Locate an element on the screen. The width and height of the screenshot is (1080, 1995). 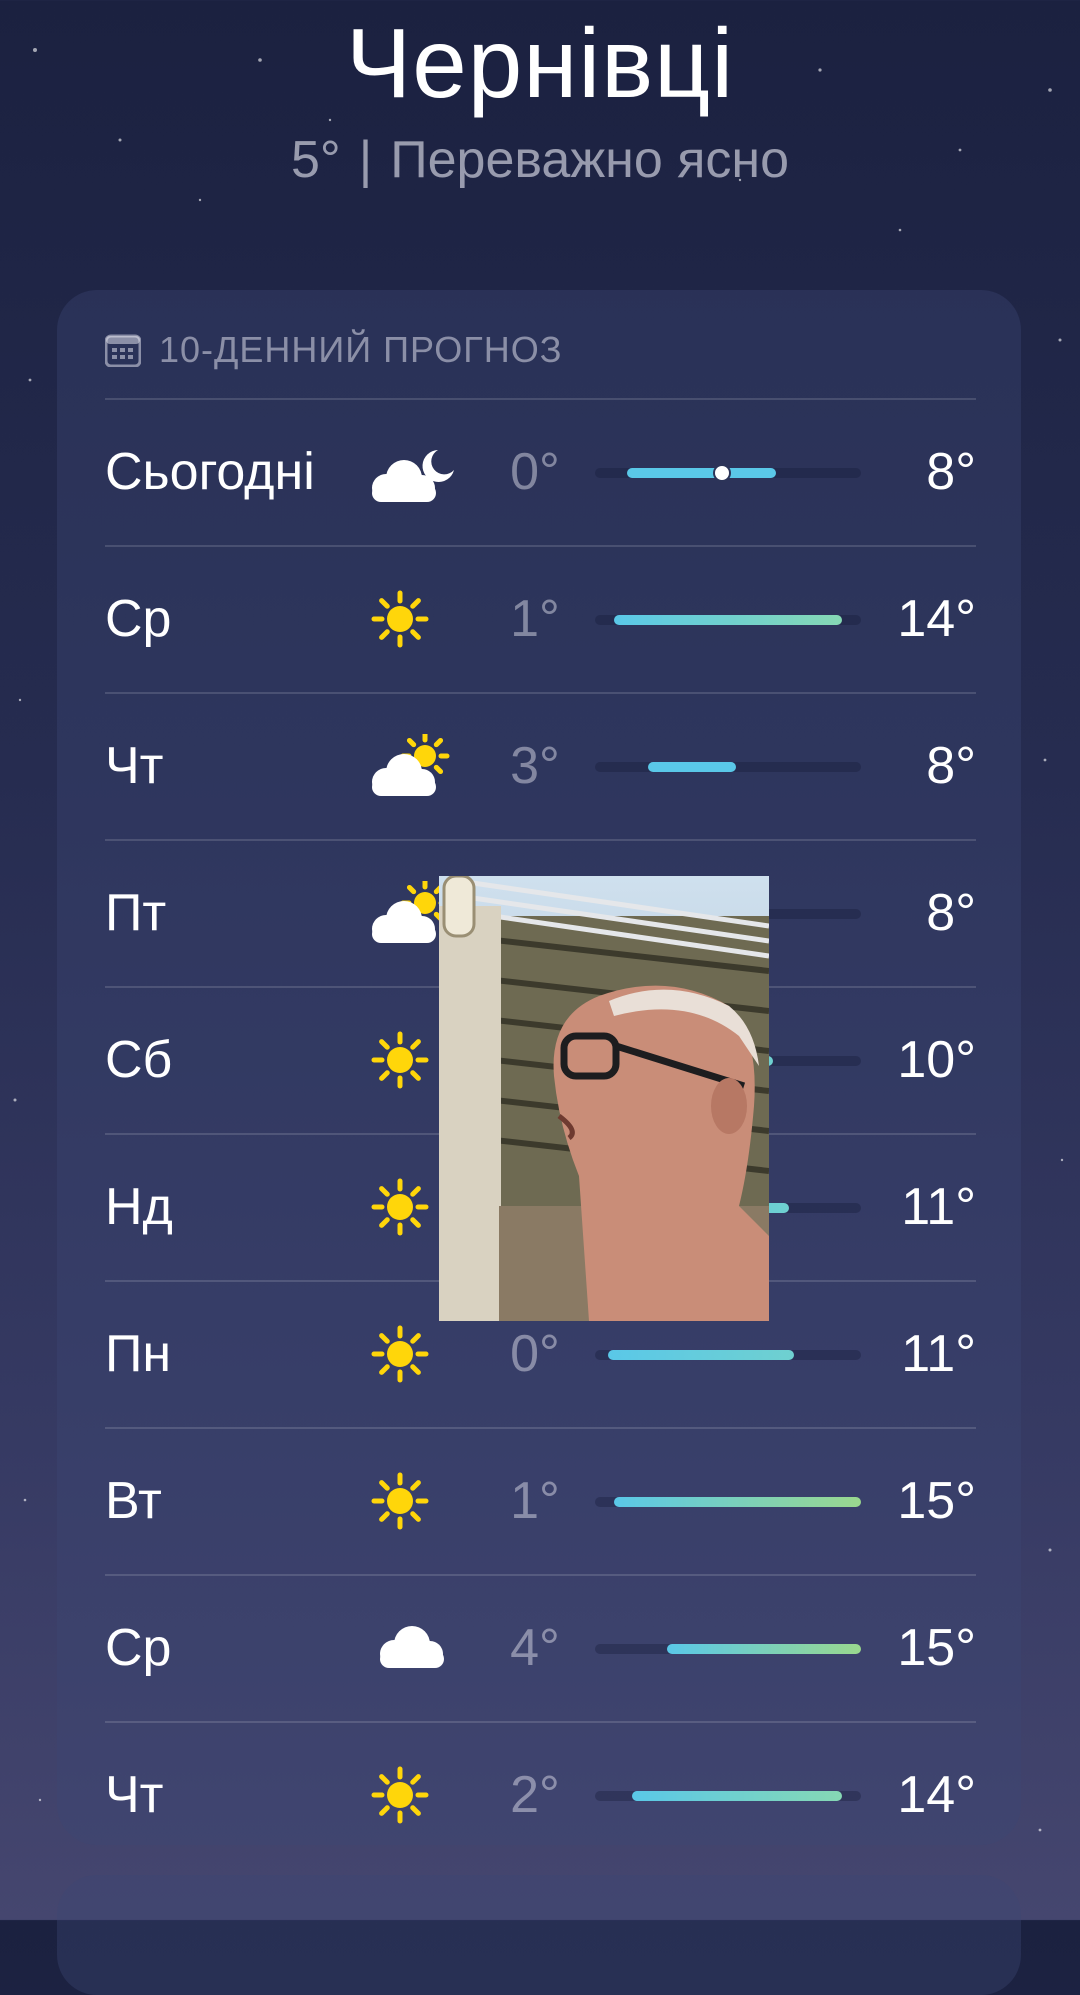
forecast-high: 10° is located at coordinates (936, 1060).